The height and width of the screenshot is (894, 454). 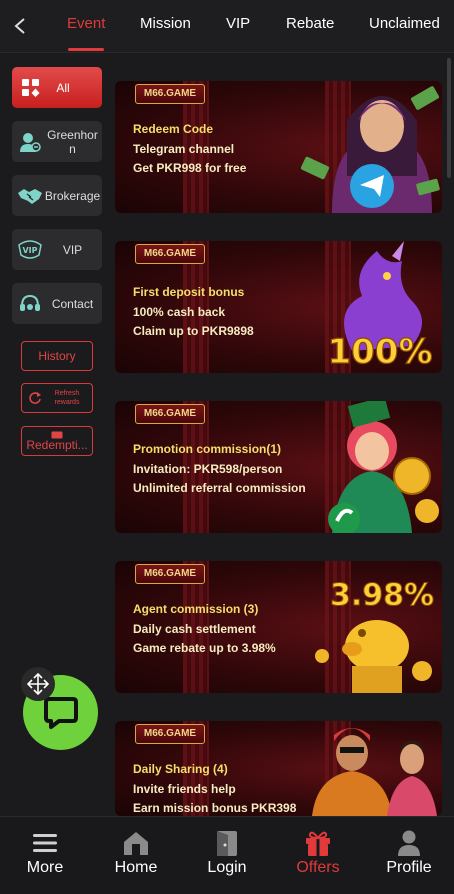 I want to click on sidebar-item-vip: VIP VIP, so click(x=57, y=249).